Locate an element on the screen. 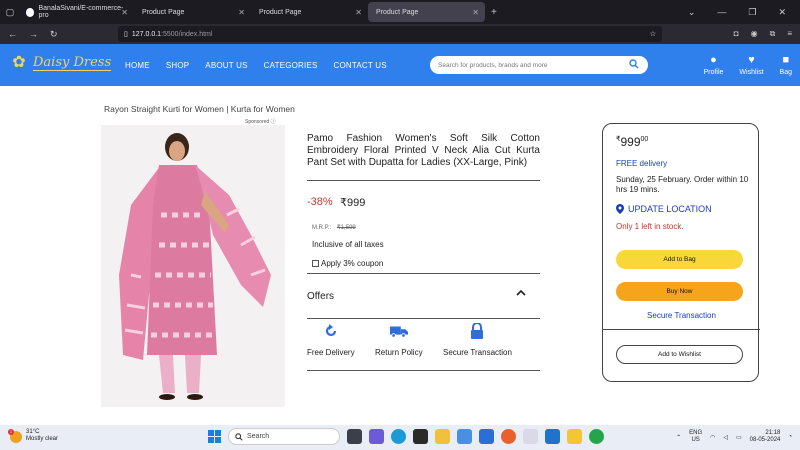 The width and height of the screenshot is (800, 450). restore-icon: ❐ is located at coordinates (752, 12).